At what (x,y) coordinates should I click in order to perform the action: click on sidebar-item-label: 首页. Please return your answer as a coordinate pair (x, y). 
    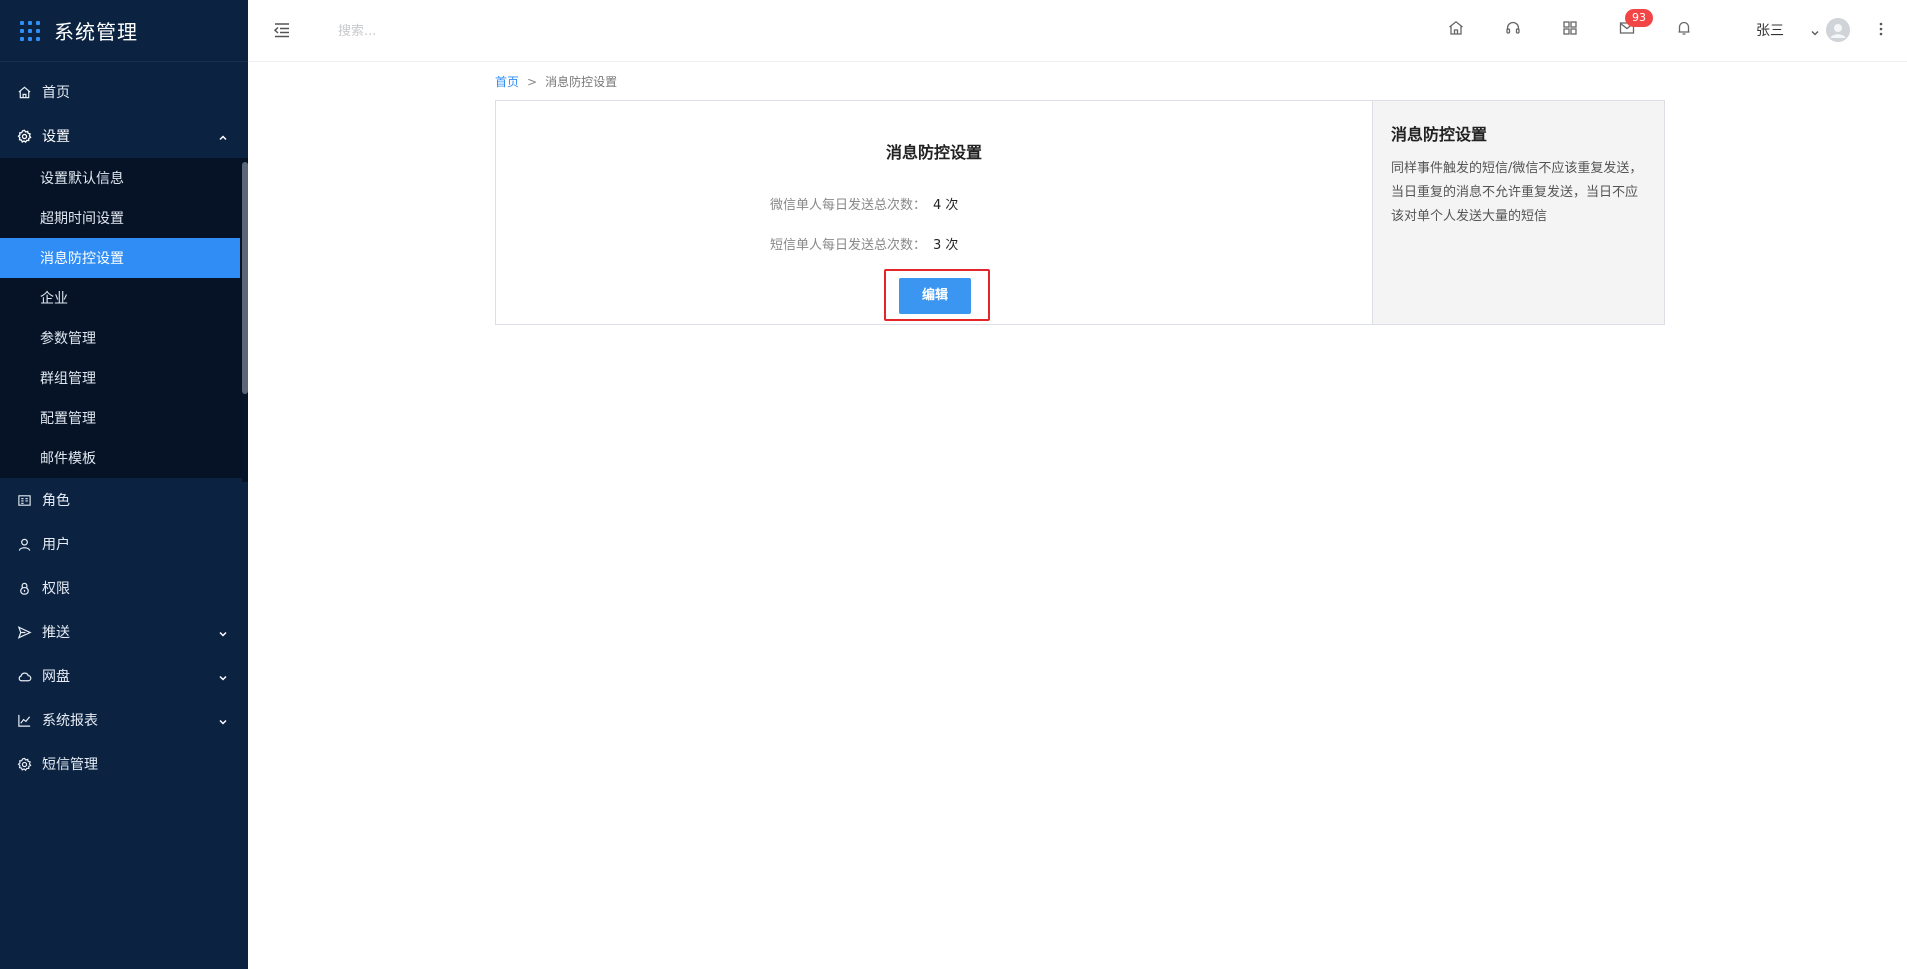
    Looking at the image, I should click on (56, 93).